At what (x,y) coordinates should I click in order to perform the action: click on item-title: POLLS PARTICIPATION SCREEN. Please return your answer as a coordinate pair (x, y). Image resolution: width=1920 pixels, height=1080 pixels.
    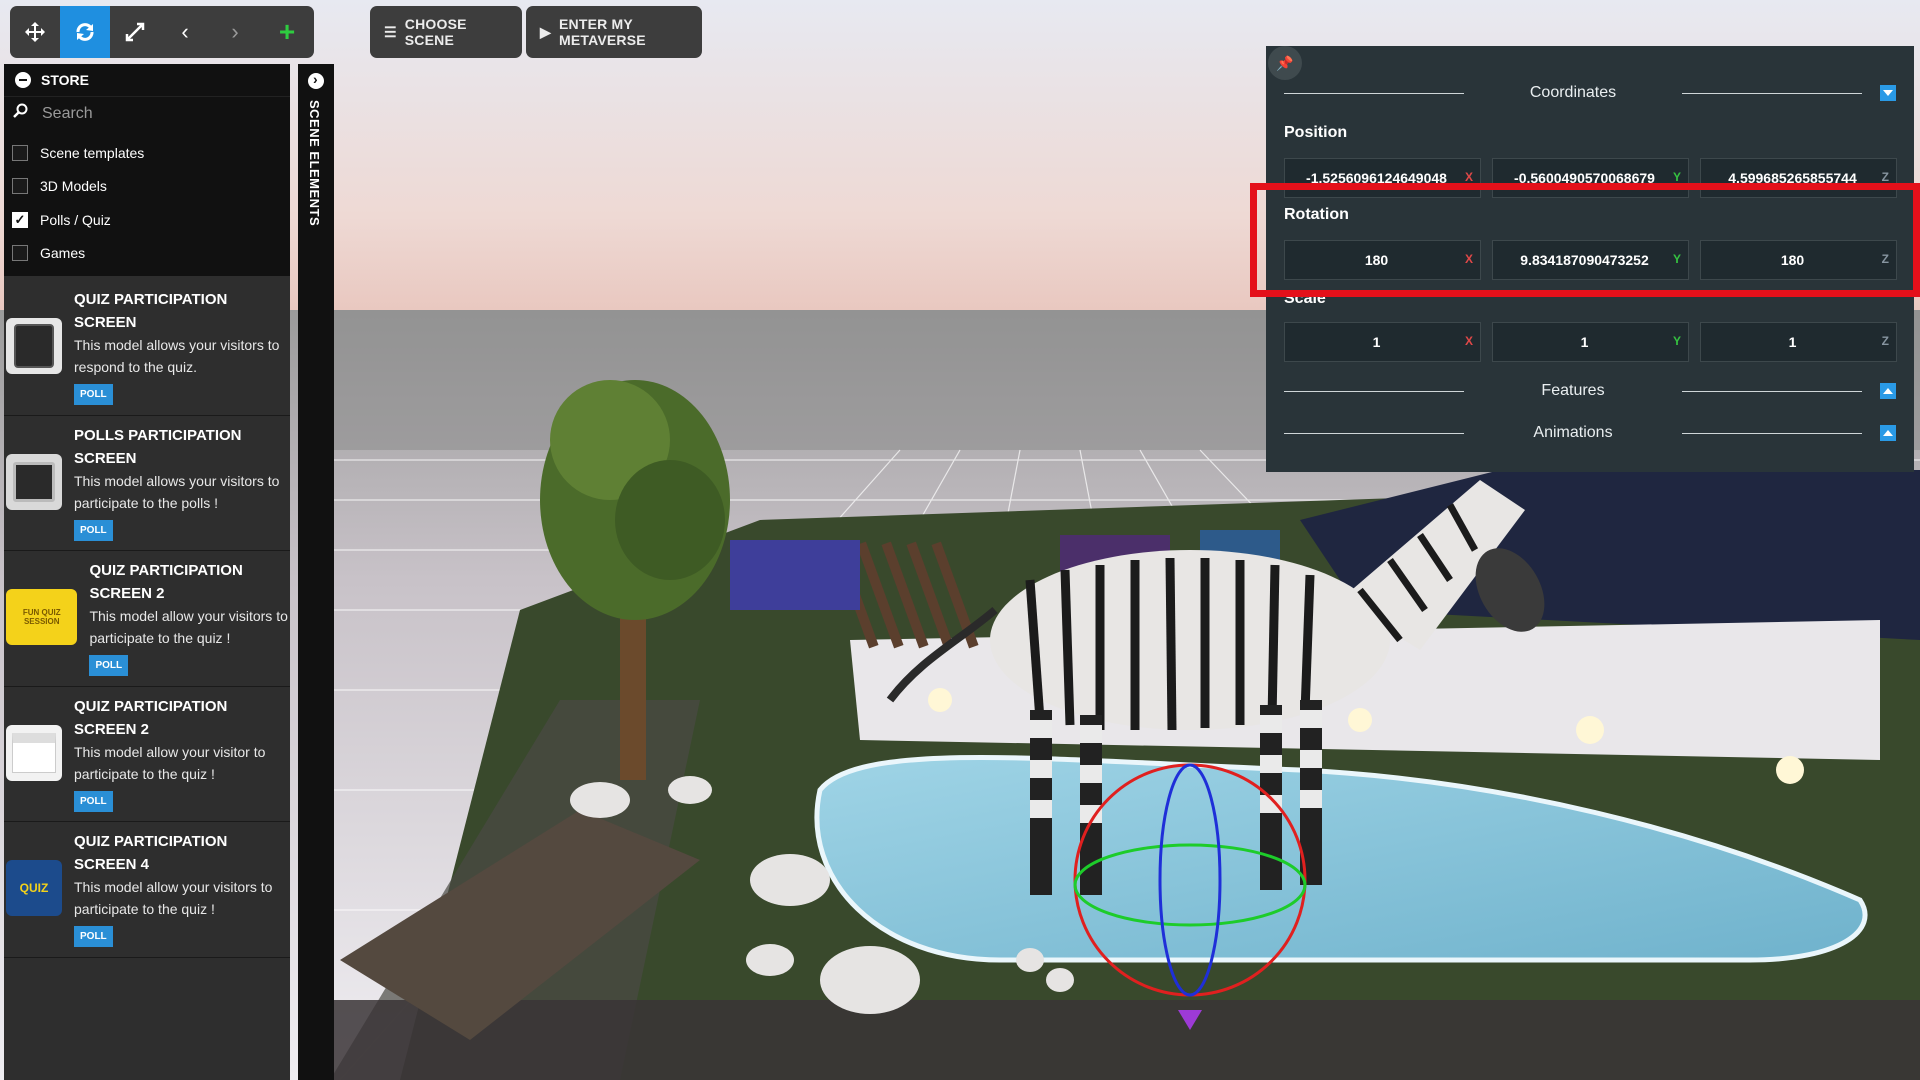
    Looking at the image, I should click on (158, 446).